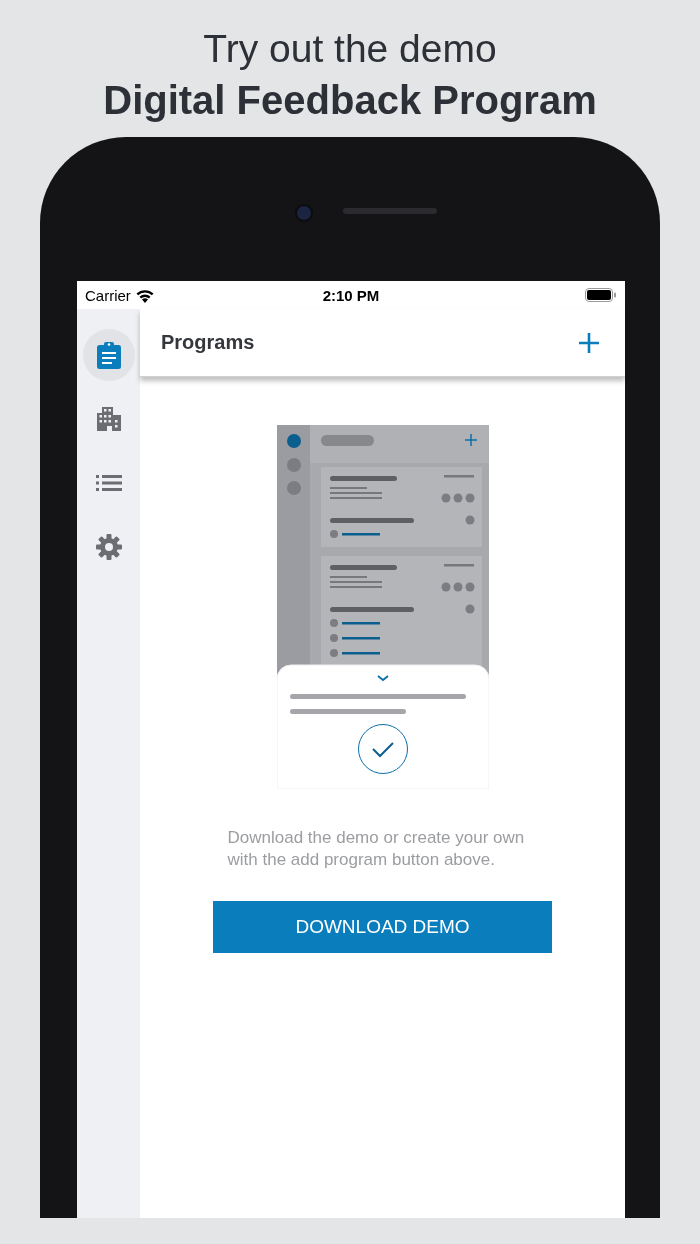 The width and height of the screenshot is (700, 1244). I want to click on headline: Digital Feedback Program, so click(350, 100).